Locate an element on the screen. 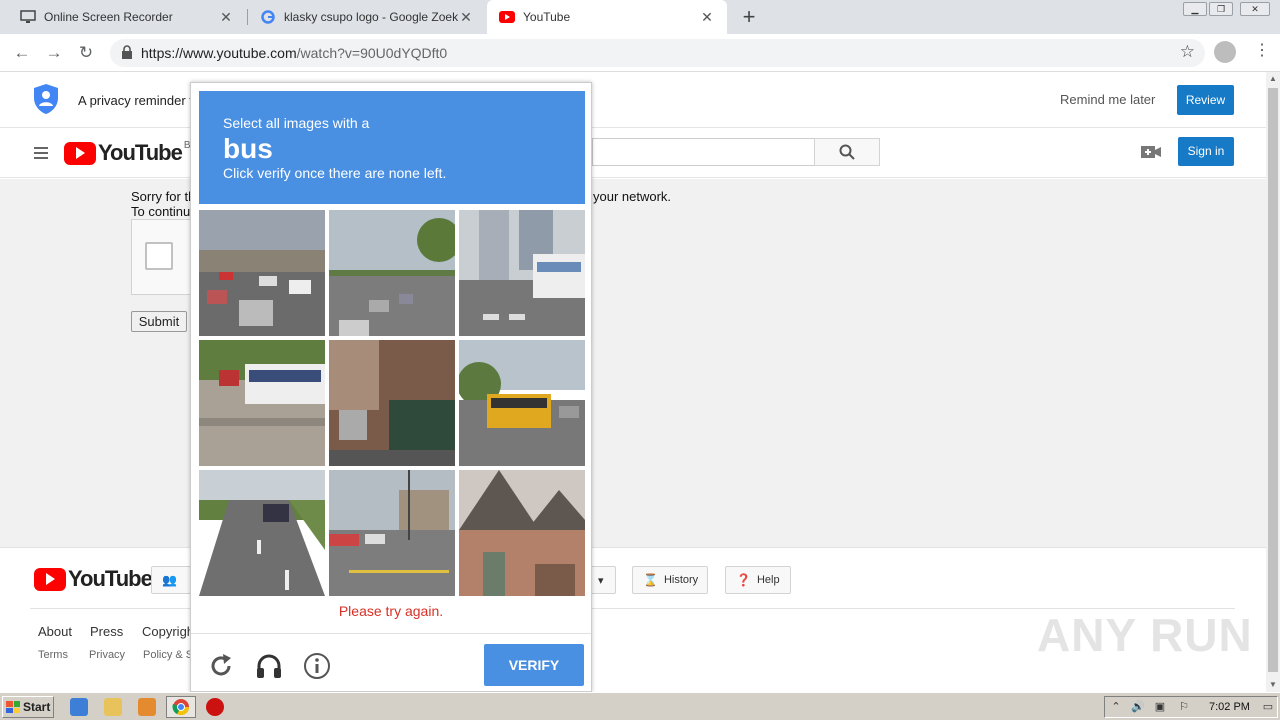  video-upload-icon is located at coordinates (1151, 152).